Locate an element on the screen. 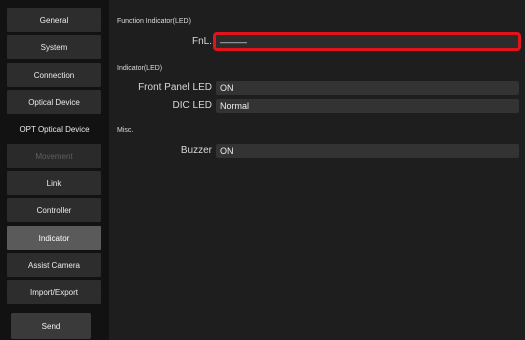 Image resolution: width=525 pixels, height=340 pixels. misc-header: Misc. is located at coordinates (125, 130).